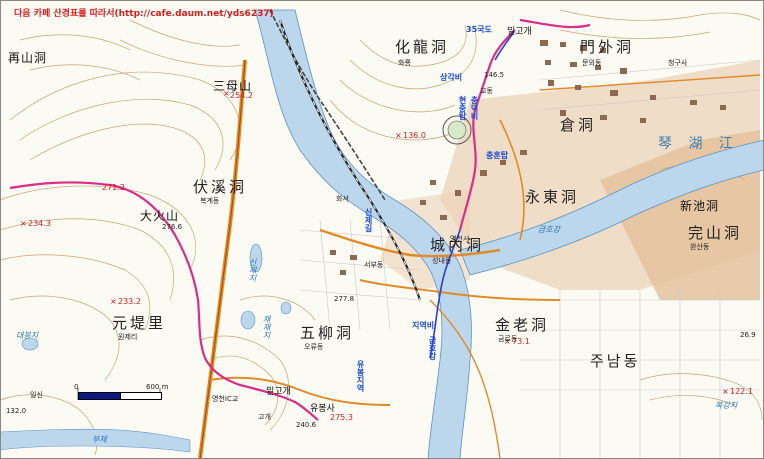 Image resolution: width=764 pixels, height=459 pixels. Describe the element at coordinates (442, 261) in the screenshot. I see `place-seongnae-h: 성내동` at that location.